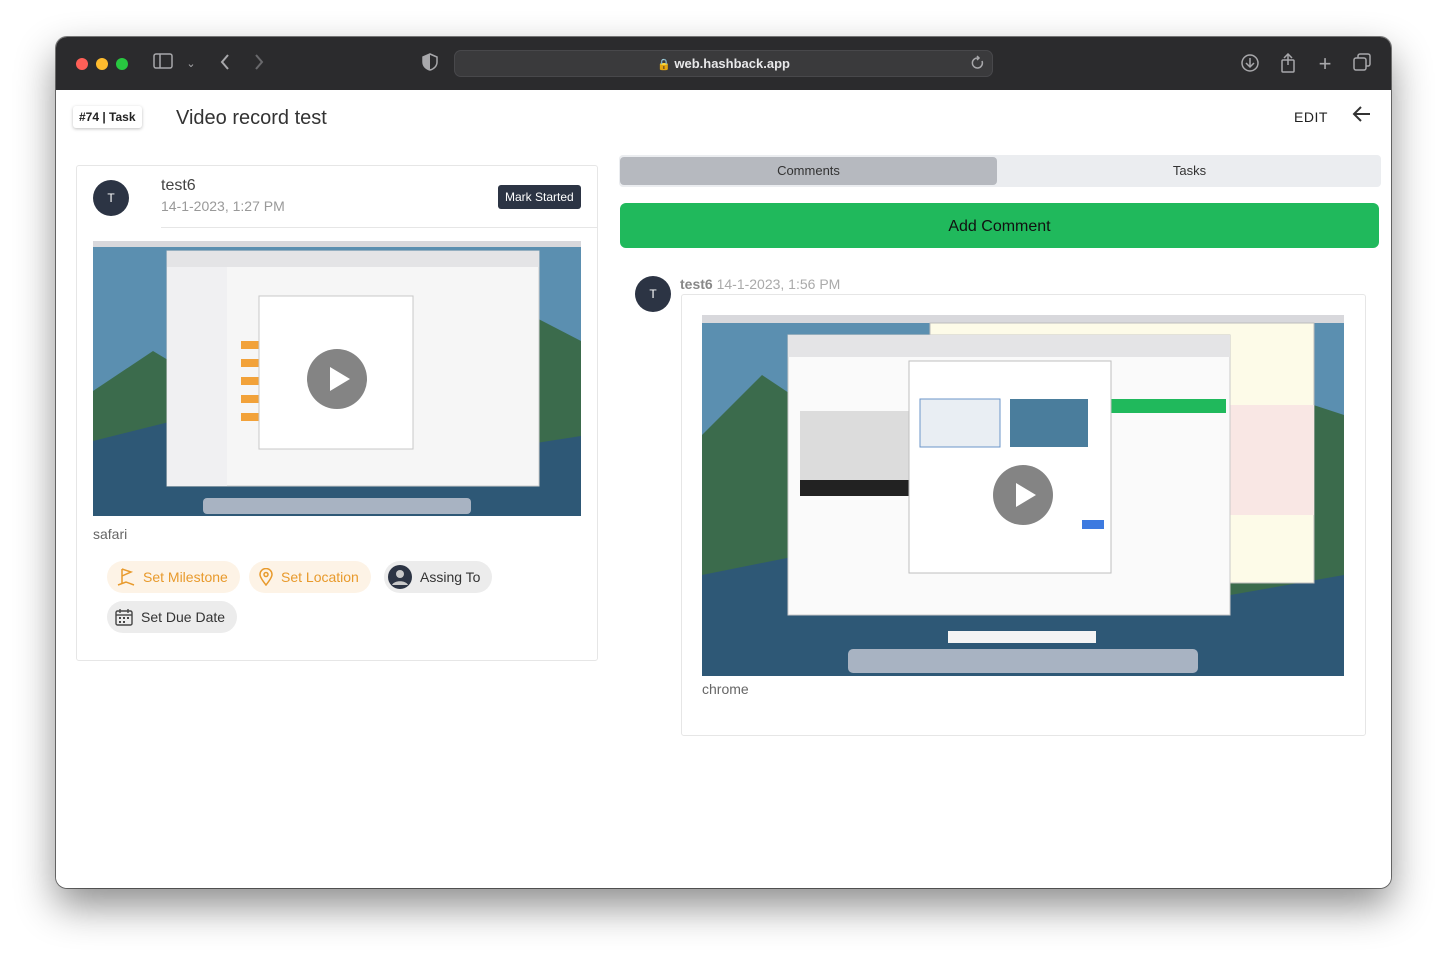  I want to click on set-location-button: Set Location, so click(310, 577).